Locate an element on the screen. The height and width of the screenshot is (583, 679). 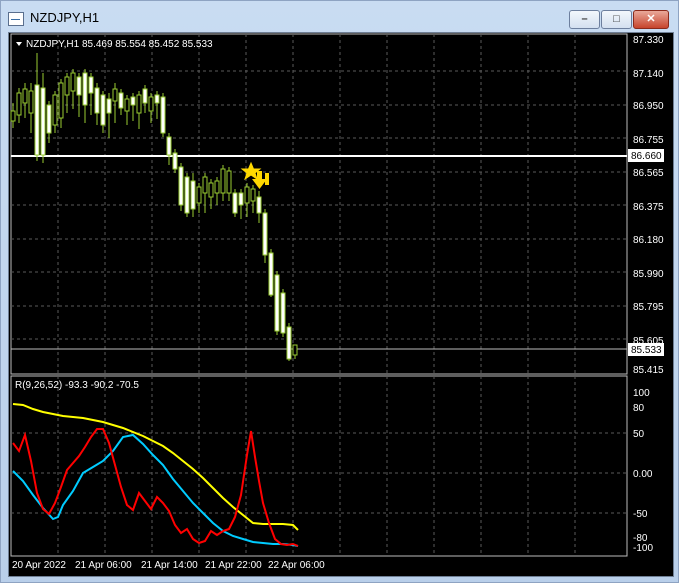
chart-header: NZDJPY,H1 85.469 85.554 85.452 85.533 is located at coordinates (119, 44).